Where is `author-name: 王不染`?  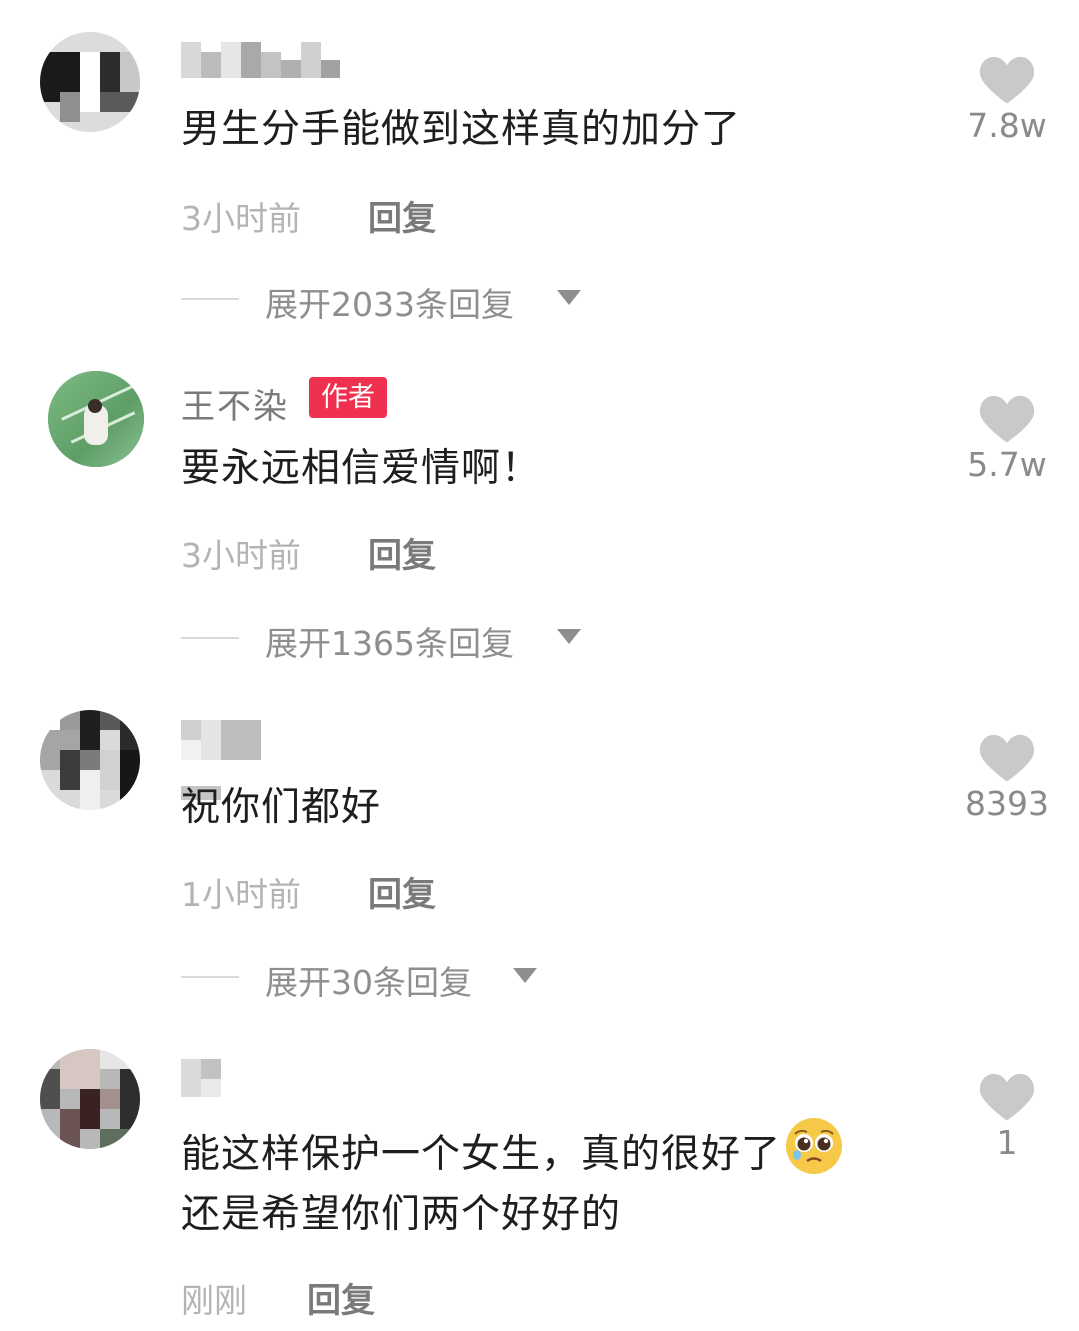 author-name: 王不染 is located at coordinates (235, 403).